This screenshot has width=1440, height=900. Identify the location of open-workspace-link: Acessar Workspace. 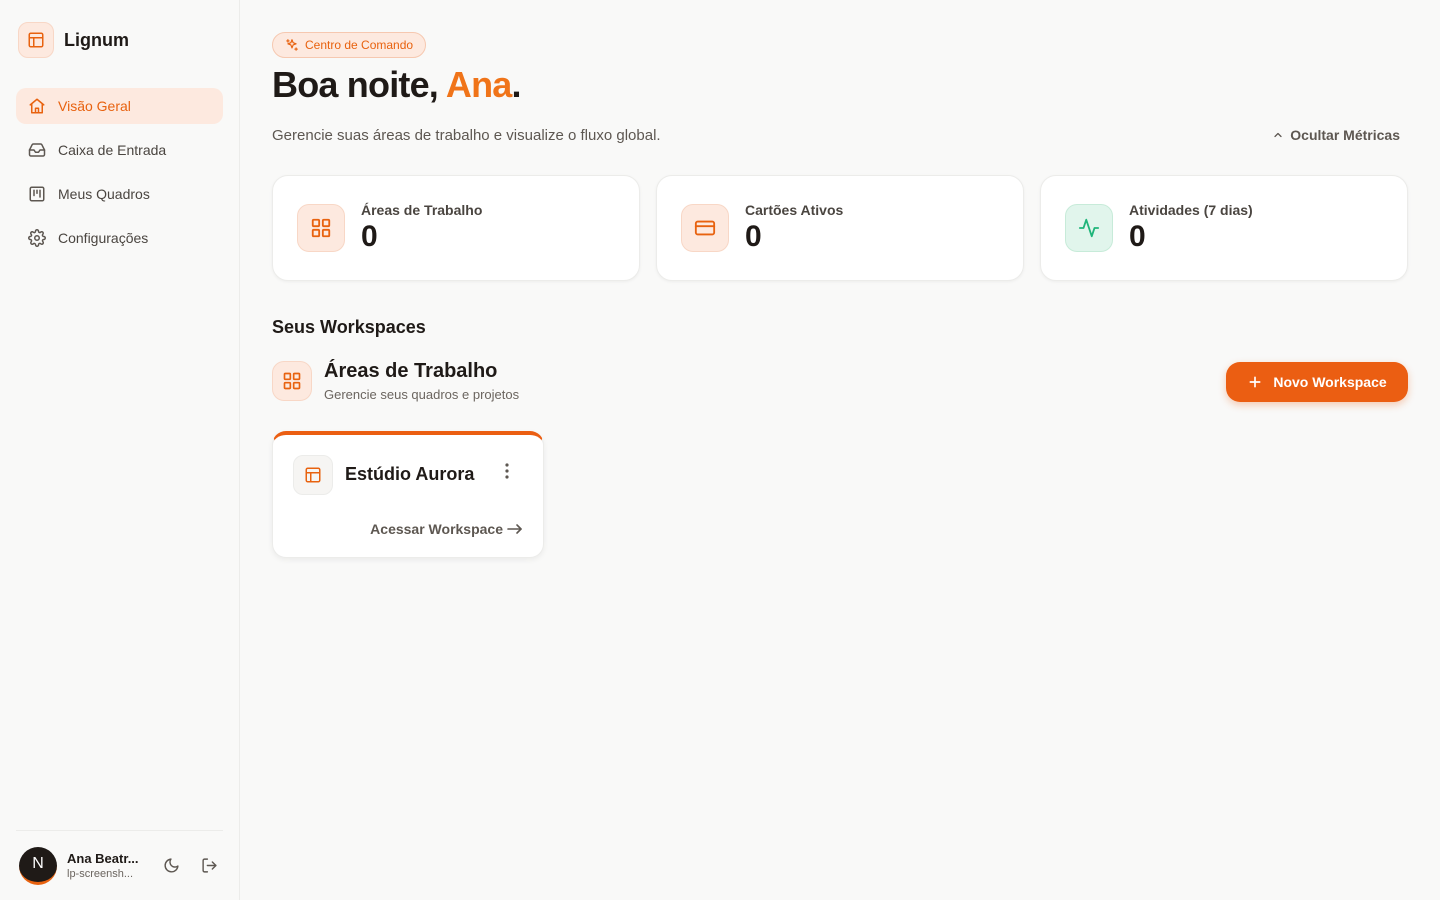
(446, 529).